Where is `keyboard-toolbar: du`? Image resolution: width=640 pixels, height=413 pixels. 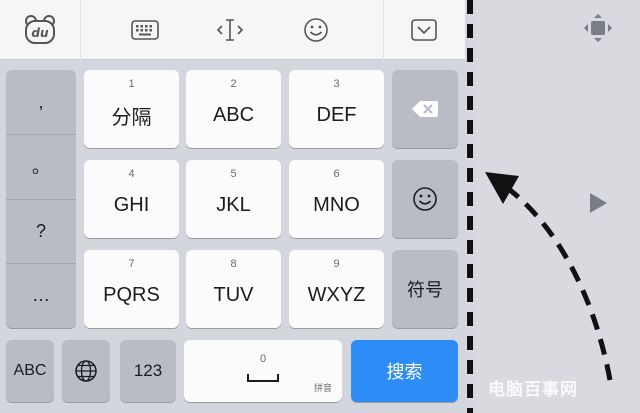
keyboard-toolbar: du is located at coordinates (232, 30).